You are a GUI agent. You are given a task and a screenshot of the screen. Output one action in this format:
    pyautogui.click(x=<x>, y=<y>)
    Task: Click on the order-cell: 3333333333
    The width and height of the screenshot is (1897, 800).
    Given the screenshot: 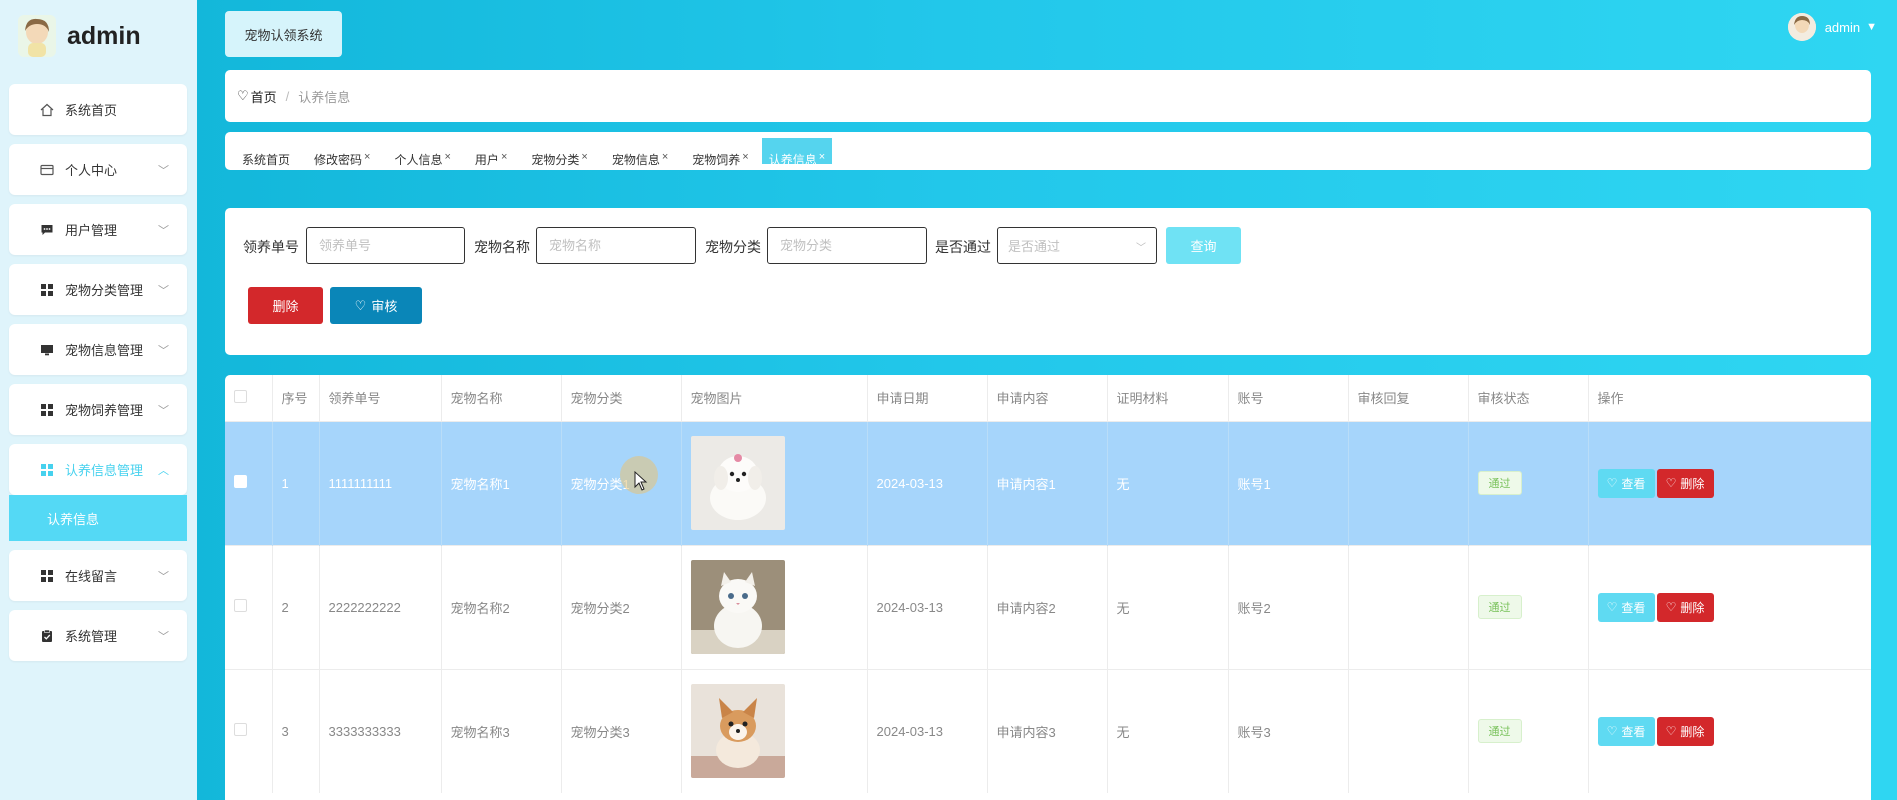 What is the action you would take?
    pyautogui.click(x=380, y=730)
    